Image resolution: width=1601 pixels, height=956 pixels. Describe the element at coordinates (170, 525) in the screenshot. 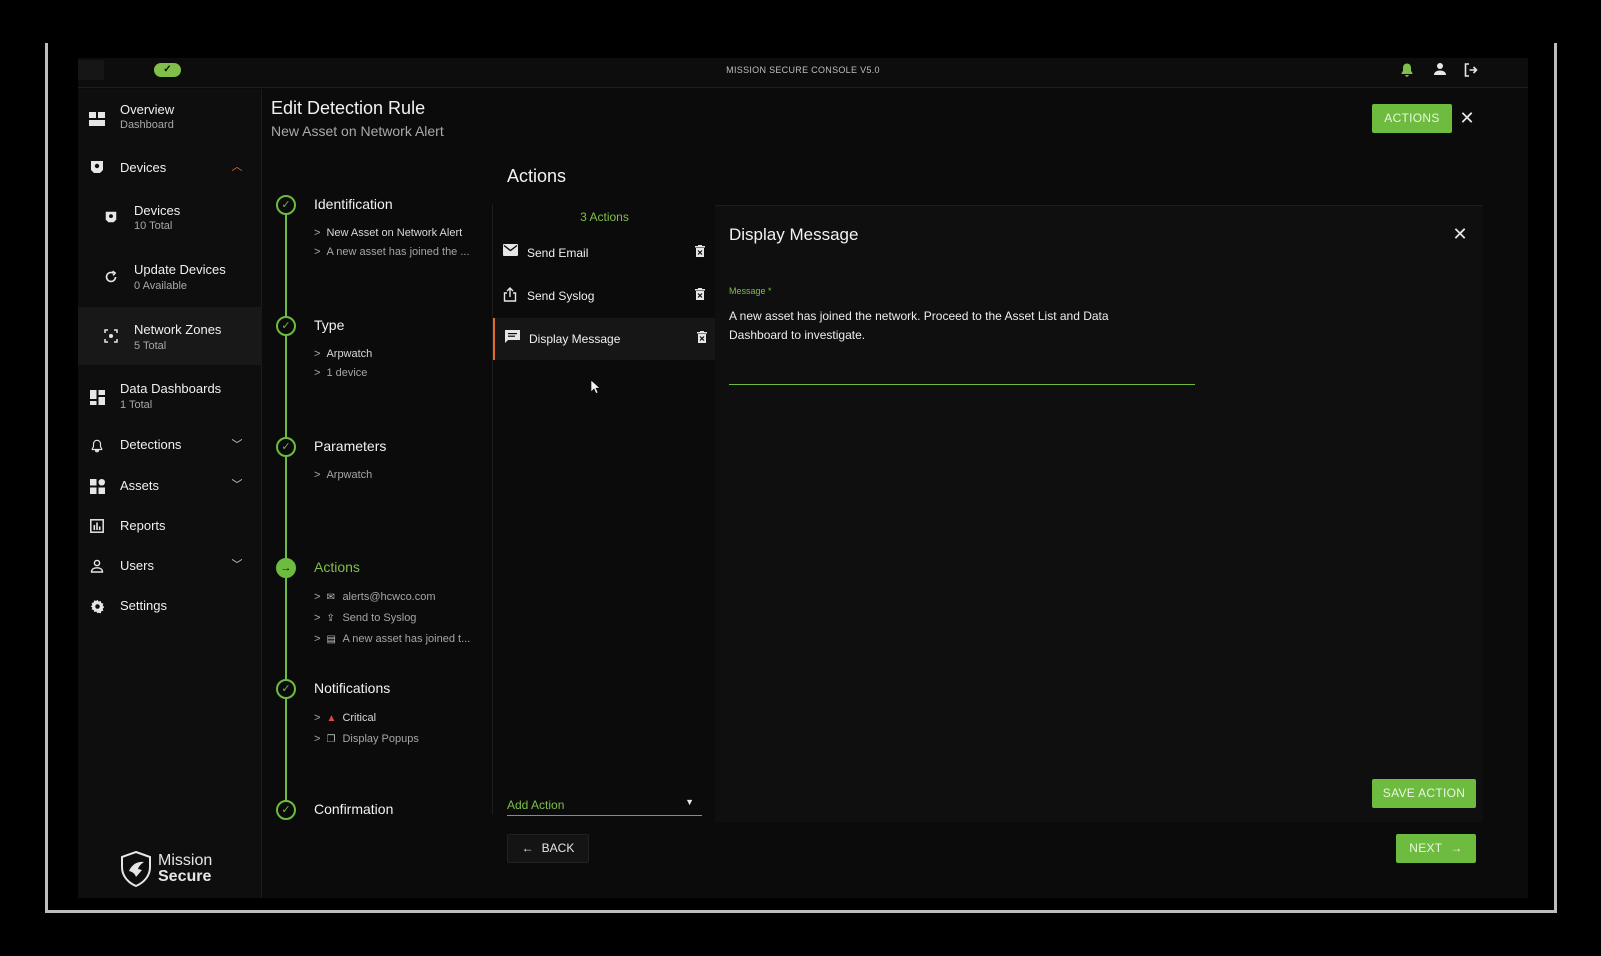

I see `sidebar-item-reports: Reports` at that location.